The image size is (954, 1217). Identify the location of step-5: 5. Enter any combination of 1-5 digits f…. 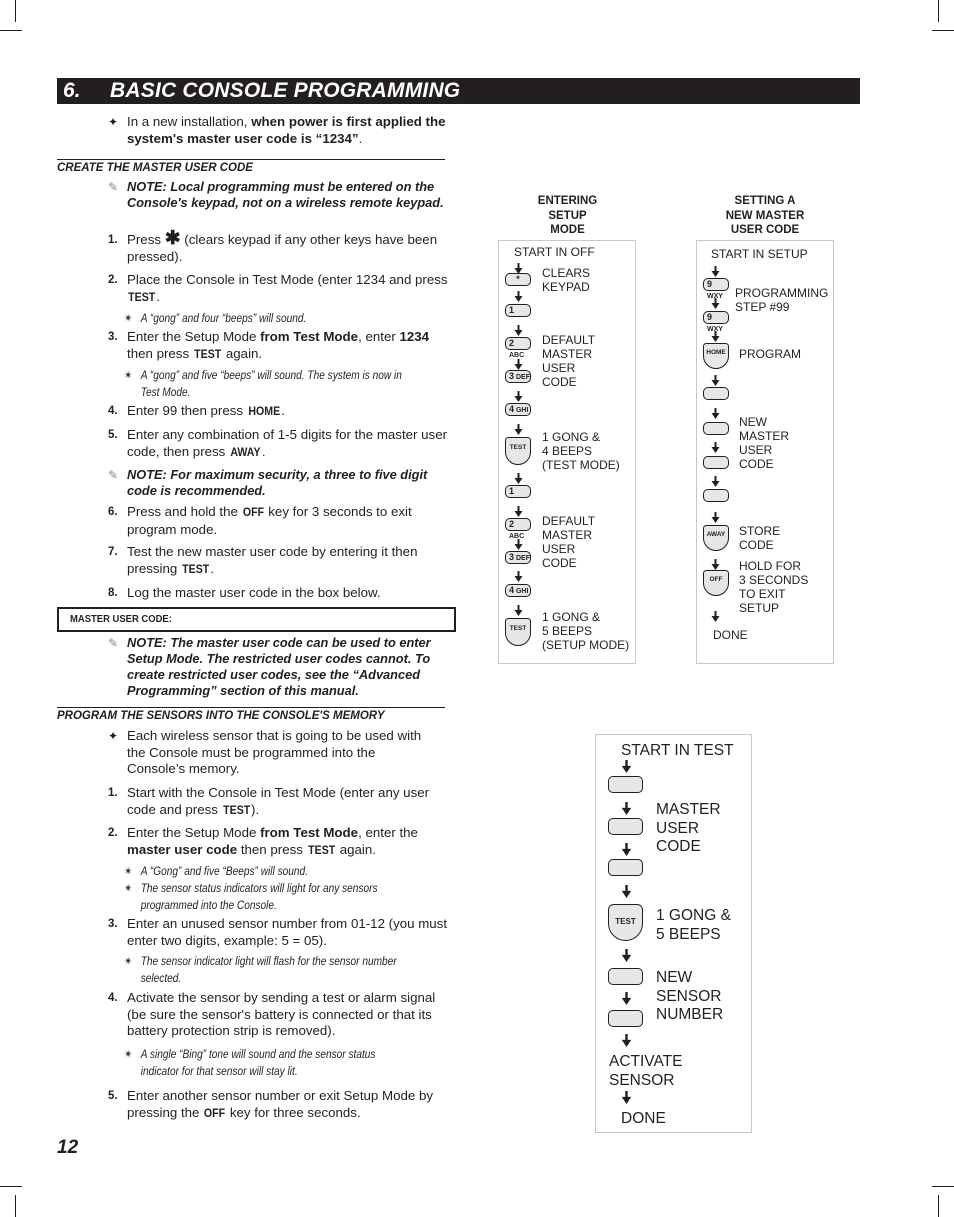
(278, 444).